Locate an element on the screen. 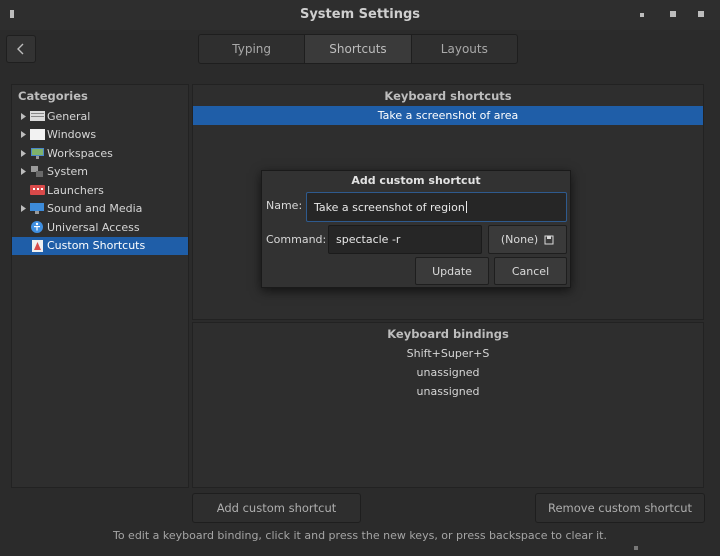 This screenshot has width=720, height=556. command-input-value: spectacle -r is located at coordinates (368, 239).